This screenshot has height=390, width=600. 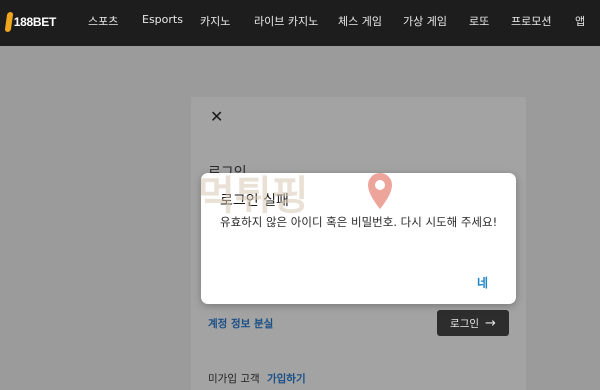 What do you see at coordinates (254, 201) in the screenshot?
I see `dialog-title: 로그인 실패` at bounding box center [254, 201].